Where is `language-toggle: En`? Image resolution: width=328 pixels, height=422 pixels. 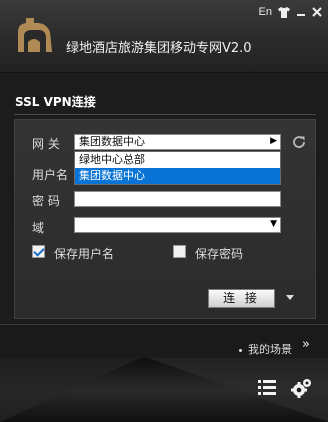 language-toggle: En is located at coordinates (265, 12).